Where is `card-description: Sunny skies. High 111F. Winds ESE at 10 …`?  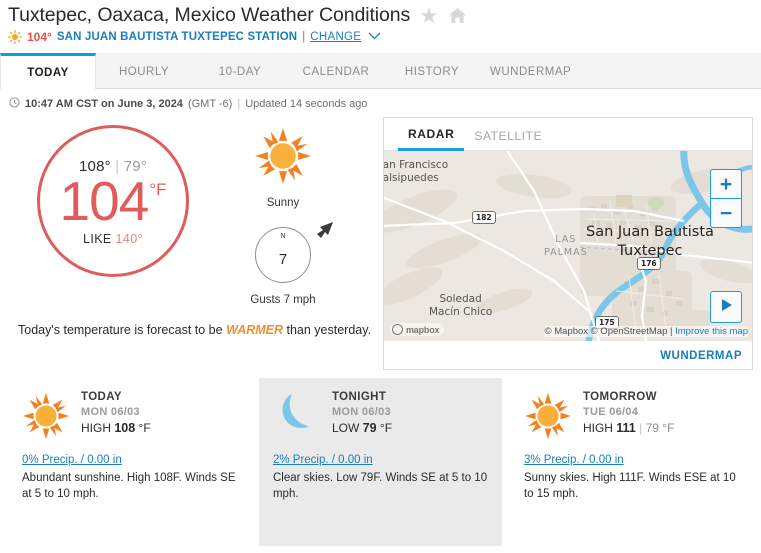
card-description: Sunny skies. High 111F. Winds ESE at 10 … is located at coordinates (629, 486).